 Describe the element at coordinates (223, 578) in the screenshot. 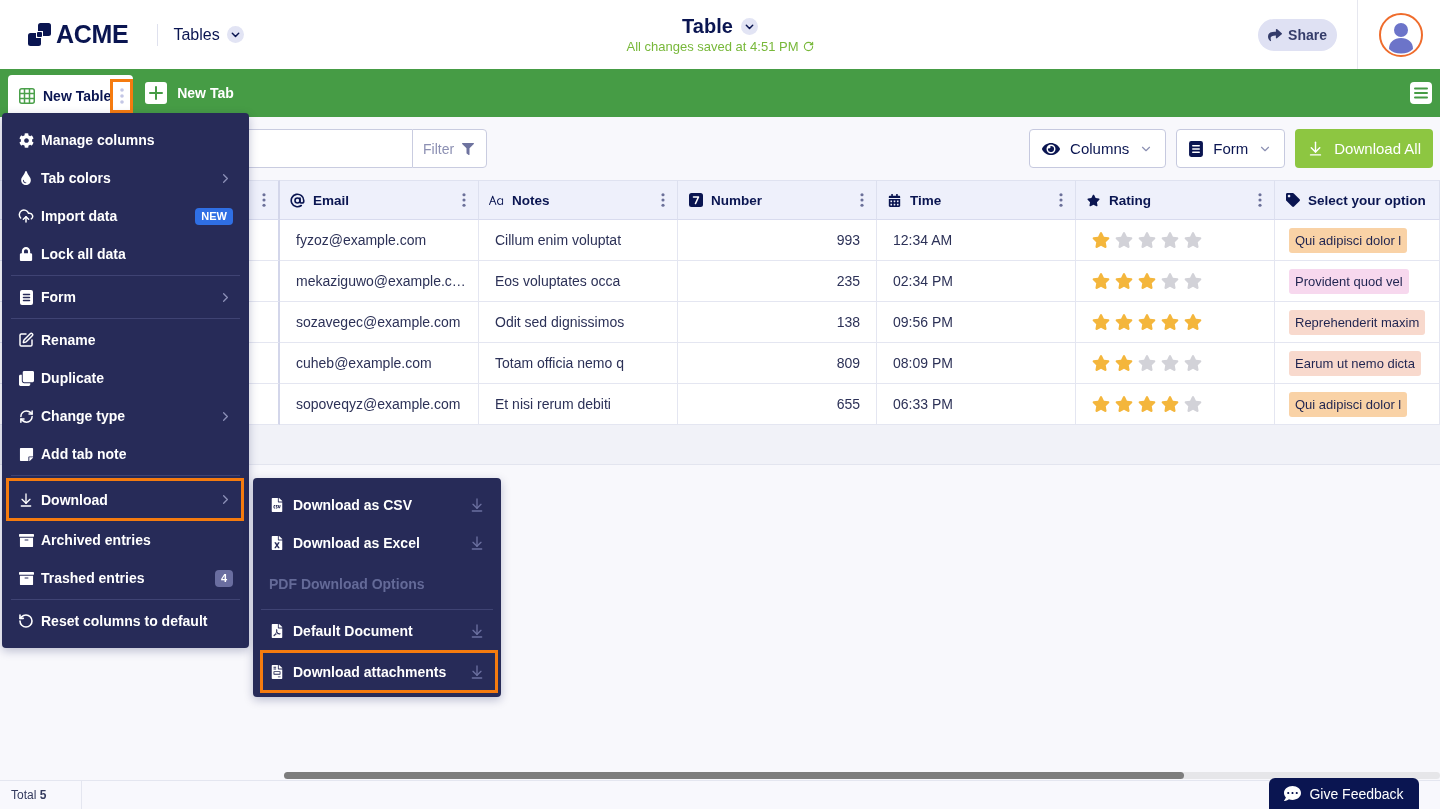

I see `count-badge: 4` at that location.